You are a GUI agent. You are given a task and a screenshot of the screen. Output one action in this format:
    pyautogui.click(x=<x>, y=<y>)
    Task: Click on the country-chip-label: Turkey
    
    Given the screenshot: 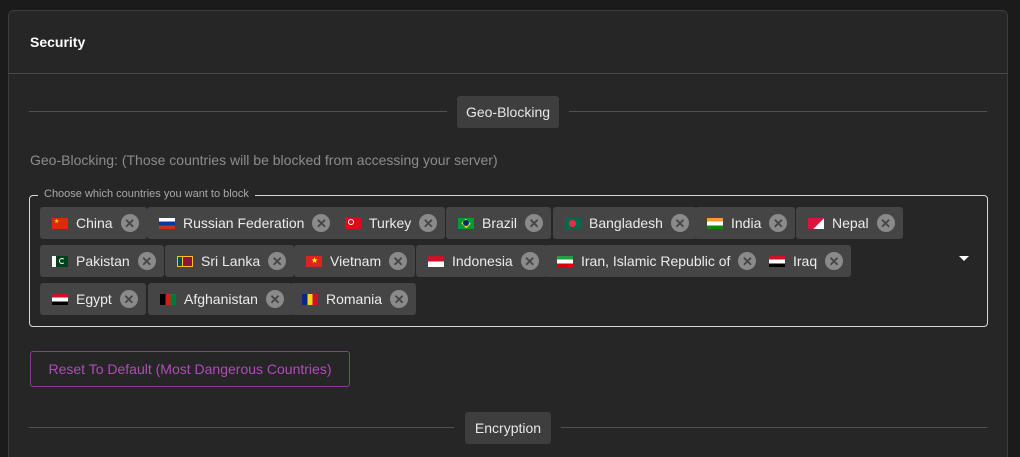 What is the action you would take?
    pyautogui.click(x=390, y=223)
    